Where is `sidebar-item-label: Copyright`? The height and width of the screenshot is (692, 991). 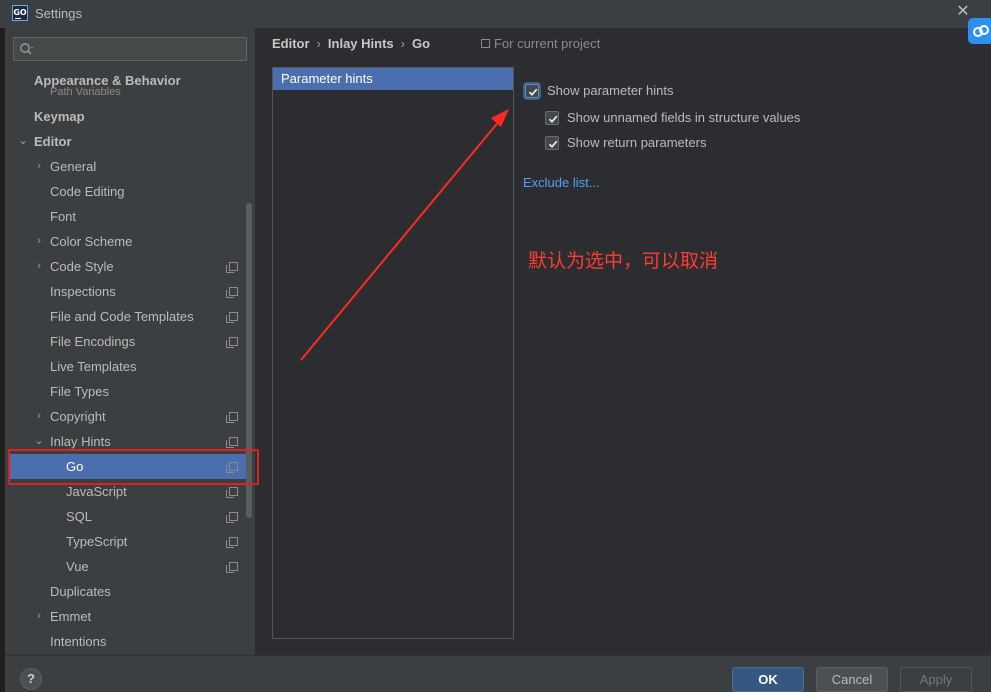 sidebar-item-label: Copyright is located at coordinates (78, 416).